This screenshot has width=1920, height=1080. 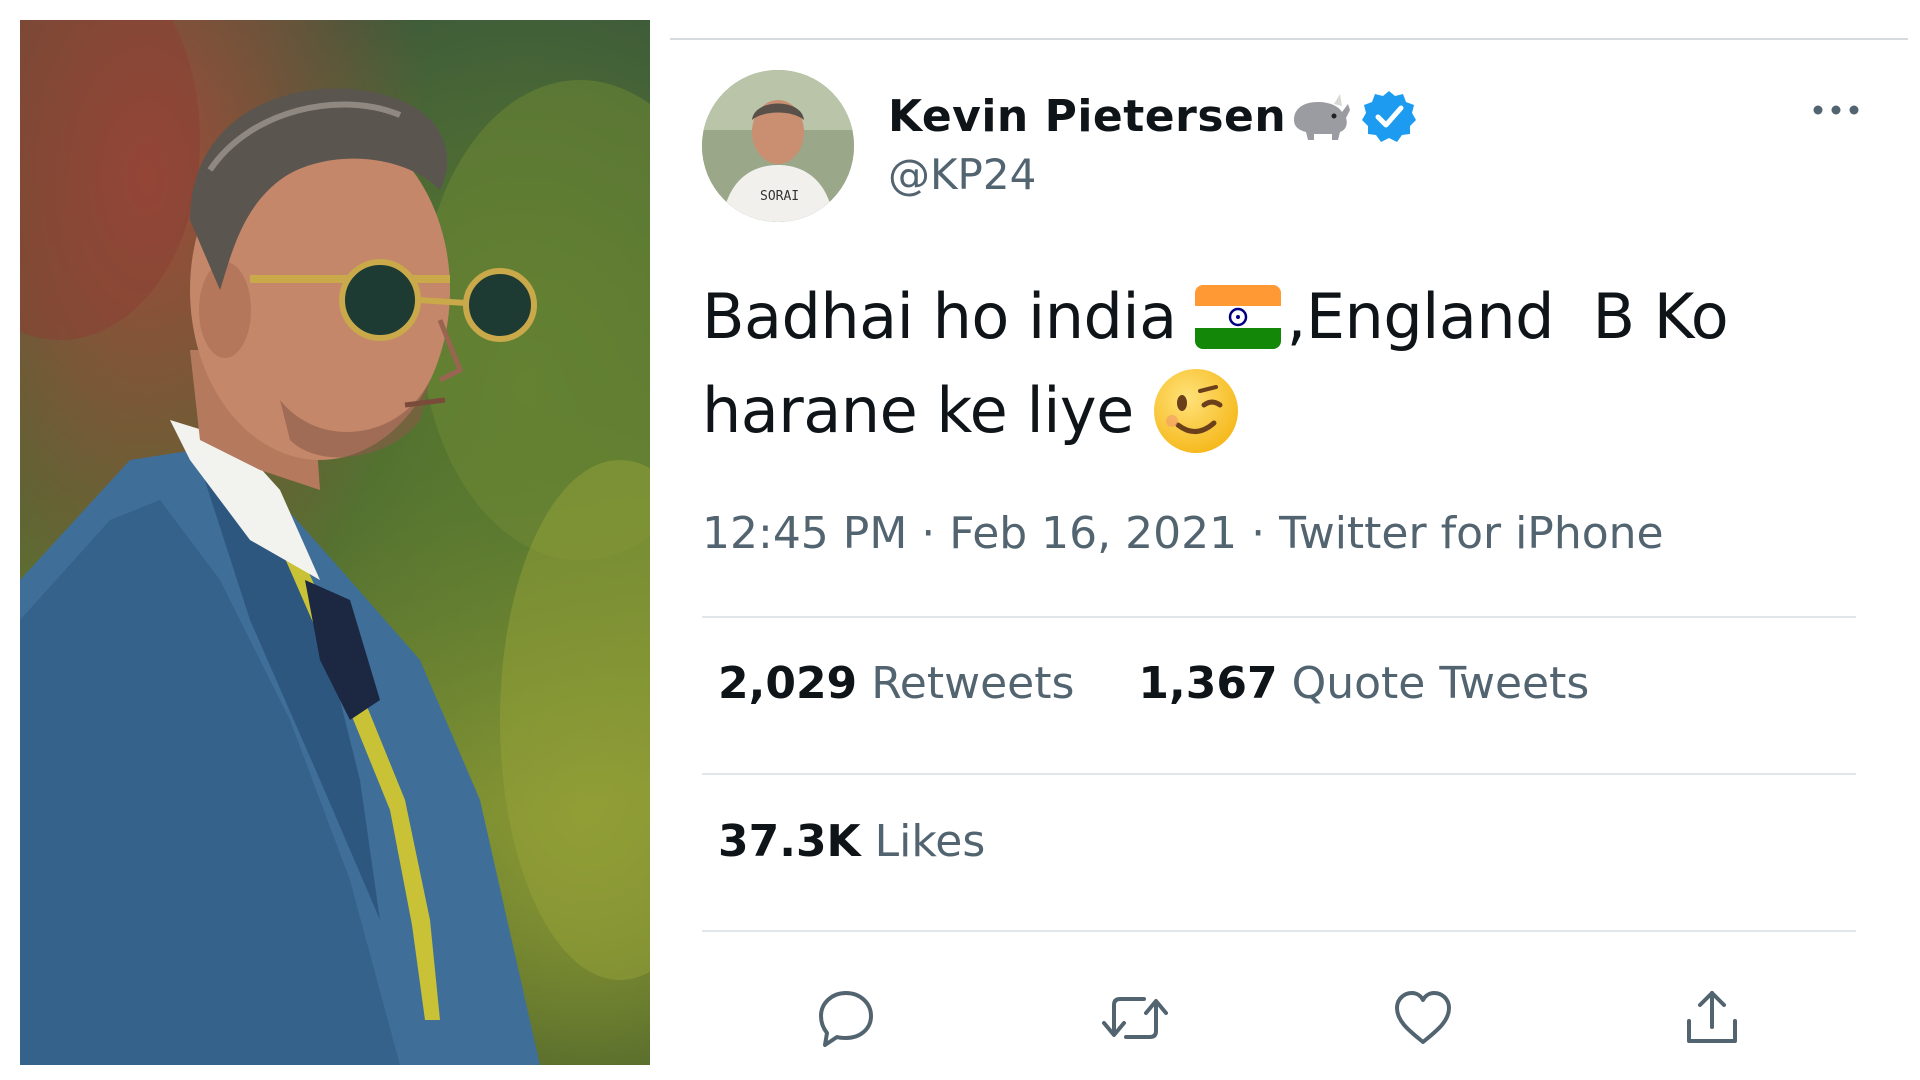 I want to click on like-button, so click(x=1423, y=1018).